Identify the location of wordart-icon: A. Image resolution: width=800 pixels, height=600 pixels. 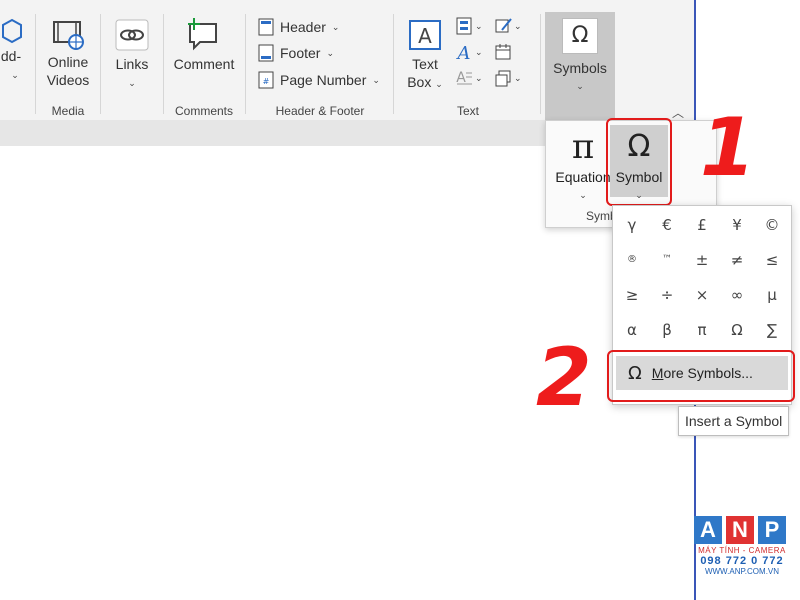
(463, 52).